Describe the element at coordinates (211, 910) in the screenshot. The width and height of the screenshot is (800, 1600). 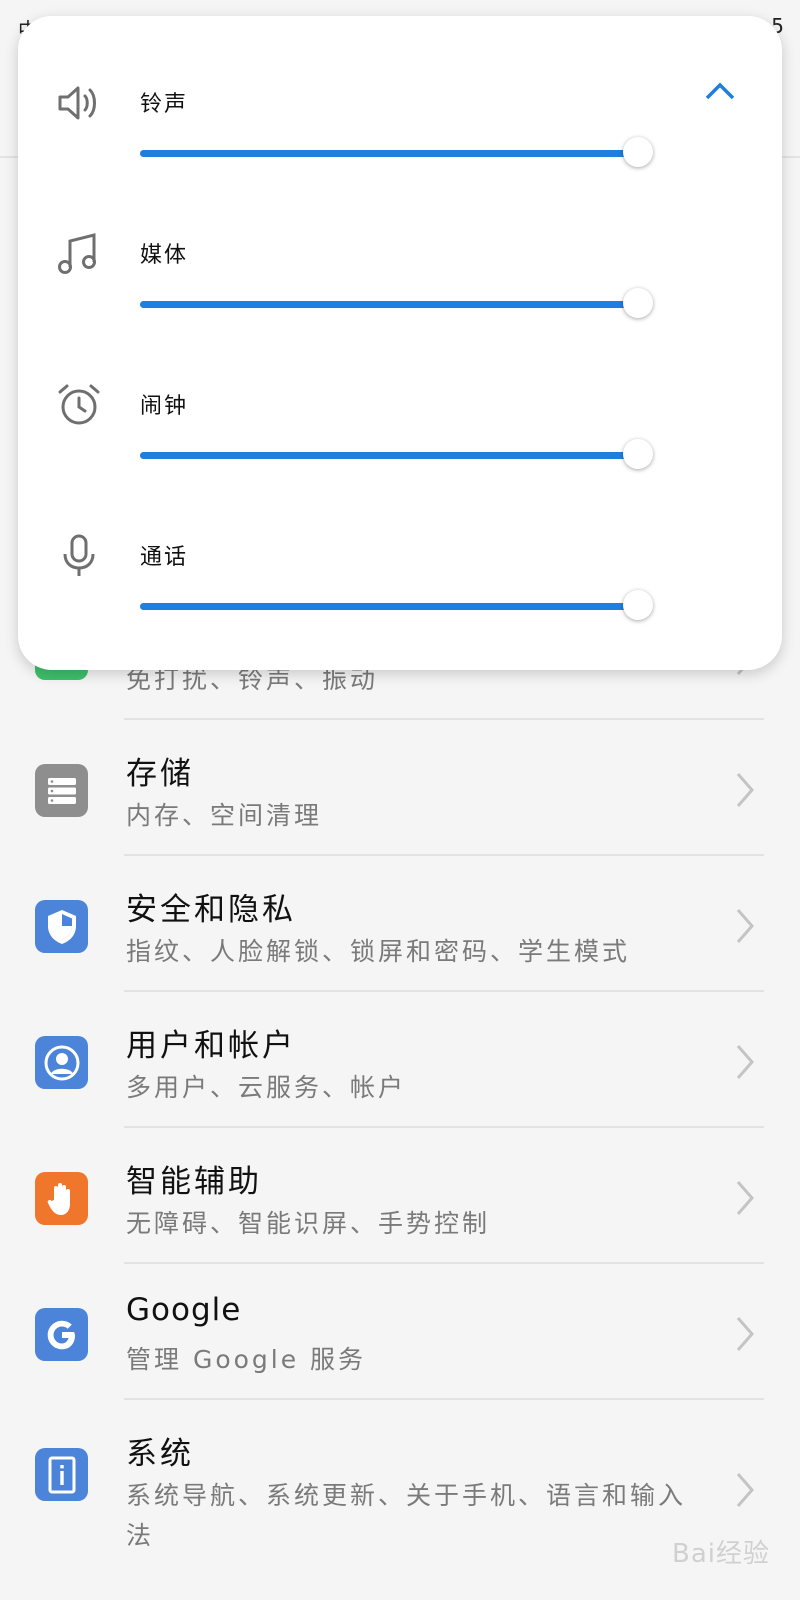
I see `settings-item-title: 安全和隐私` at that location.